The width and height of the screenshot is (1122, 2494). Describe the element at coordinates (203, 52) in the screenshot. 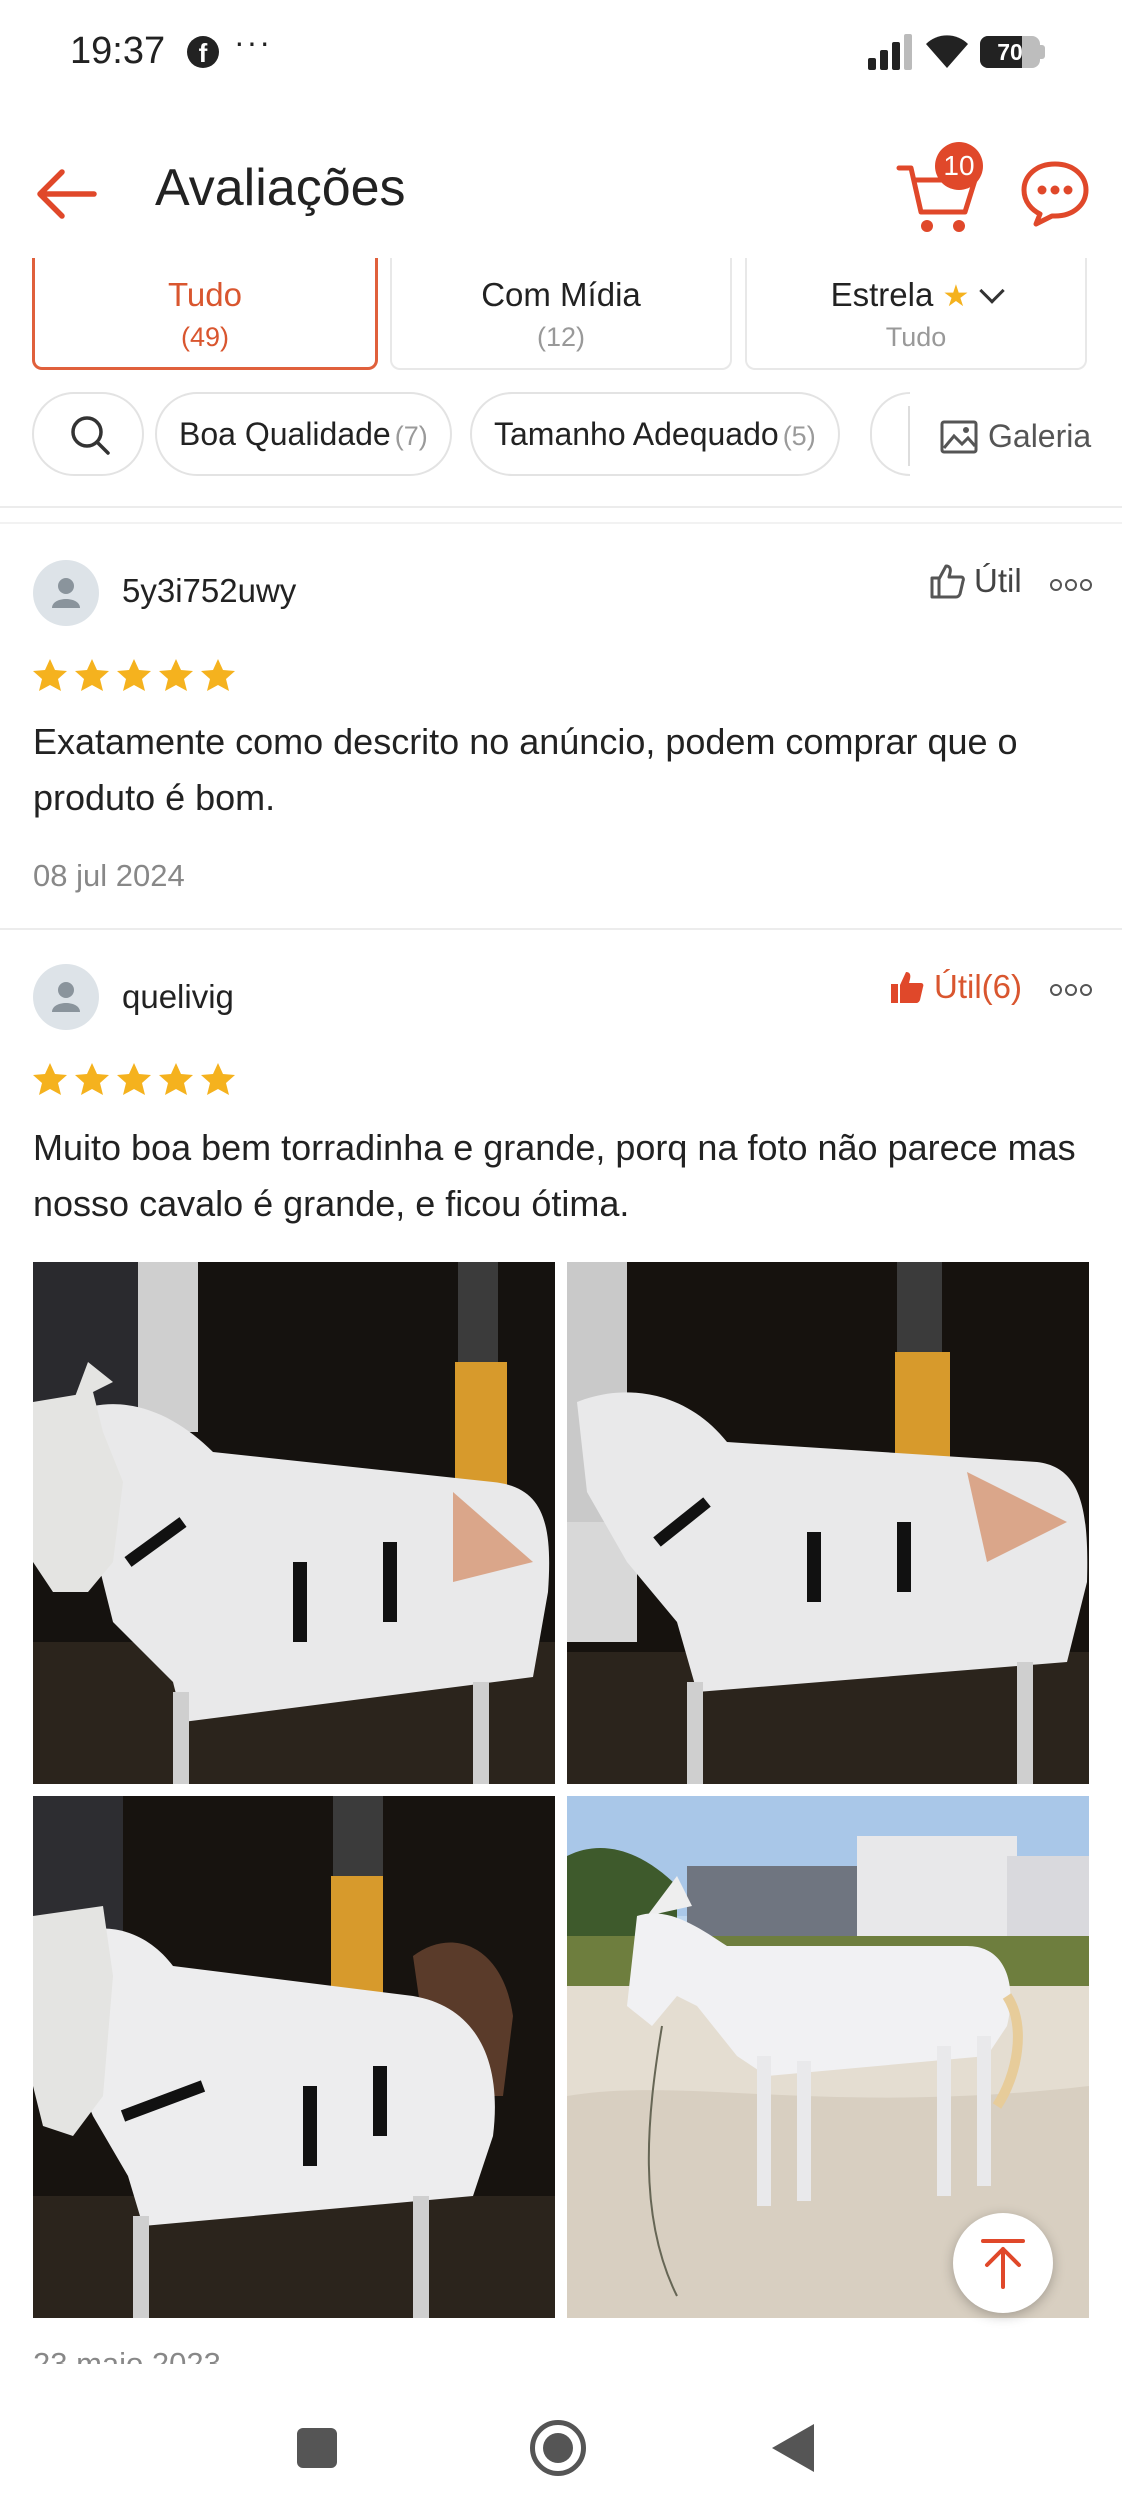

I see `facebook-icon: f` at that location.